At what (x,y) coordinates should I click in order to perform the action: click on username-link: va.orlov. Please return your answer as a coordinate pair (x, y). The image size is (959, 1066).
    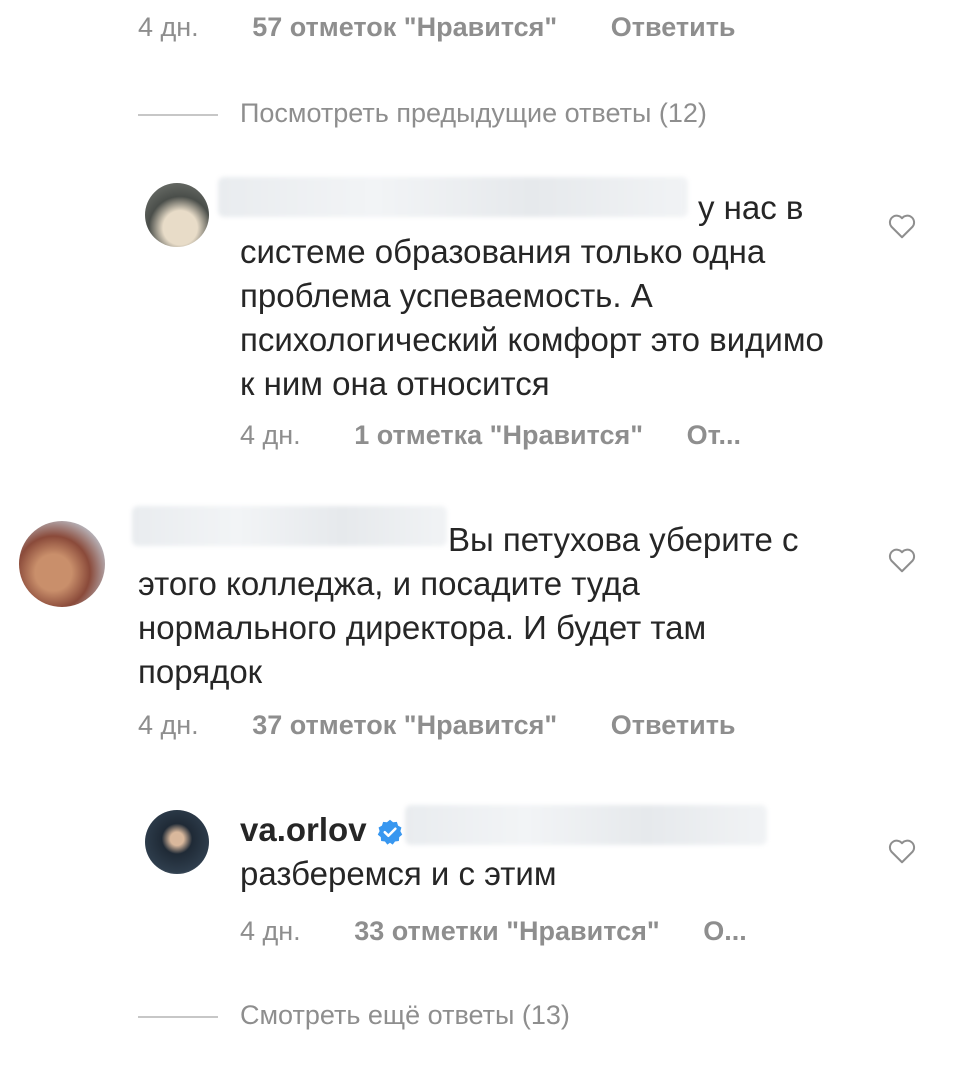
    Looking at the image, I should click on (303, 829).